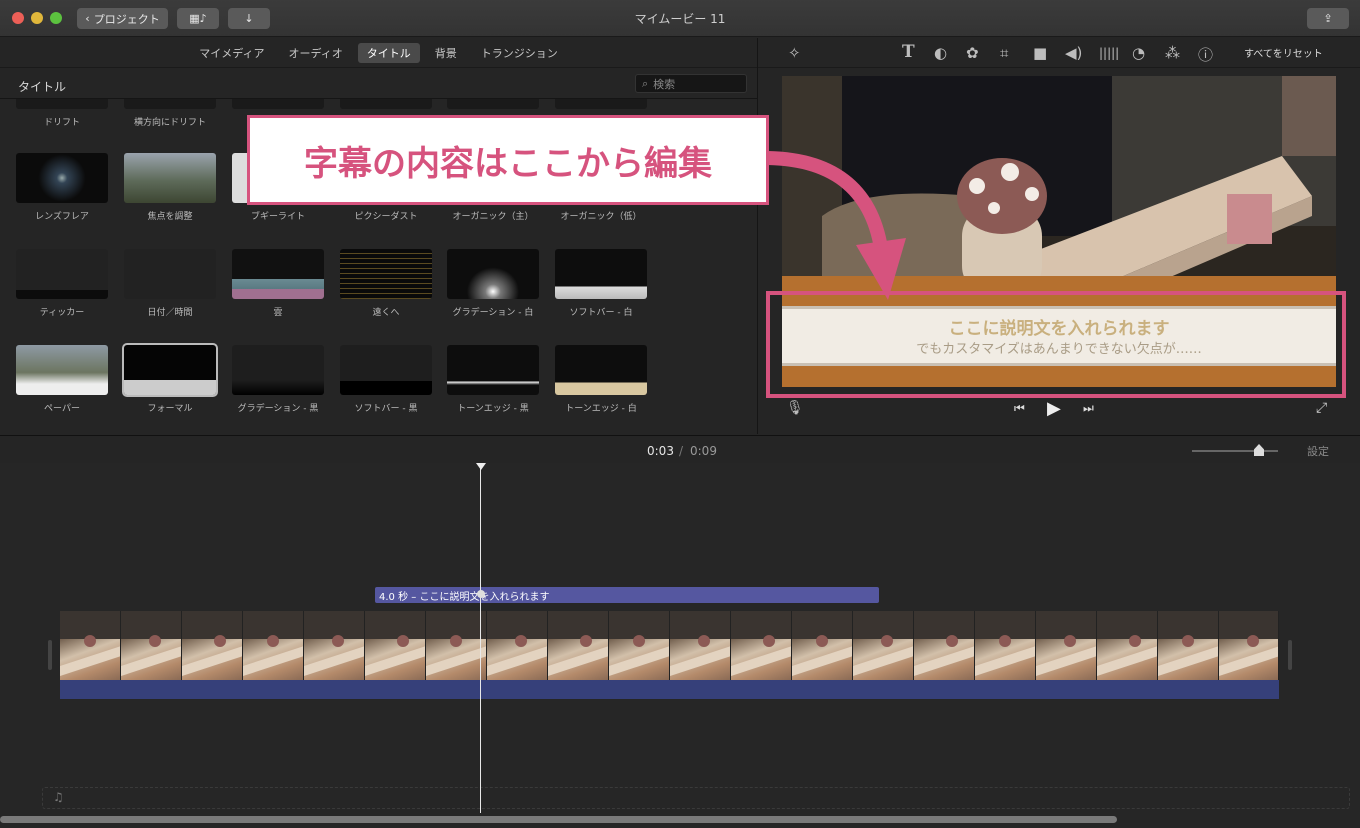 This screenshot has height=828, width=1360. What do you see at coordinates (42, 87) in the screenshot?
I see `section-title: タイトル` at bounding box center [42, 87].